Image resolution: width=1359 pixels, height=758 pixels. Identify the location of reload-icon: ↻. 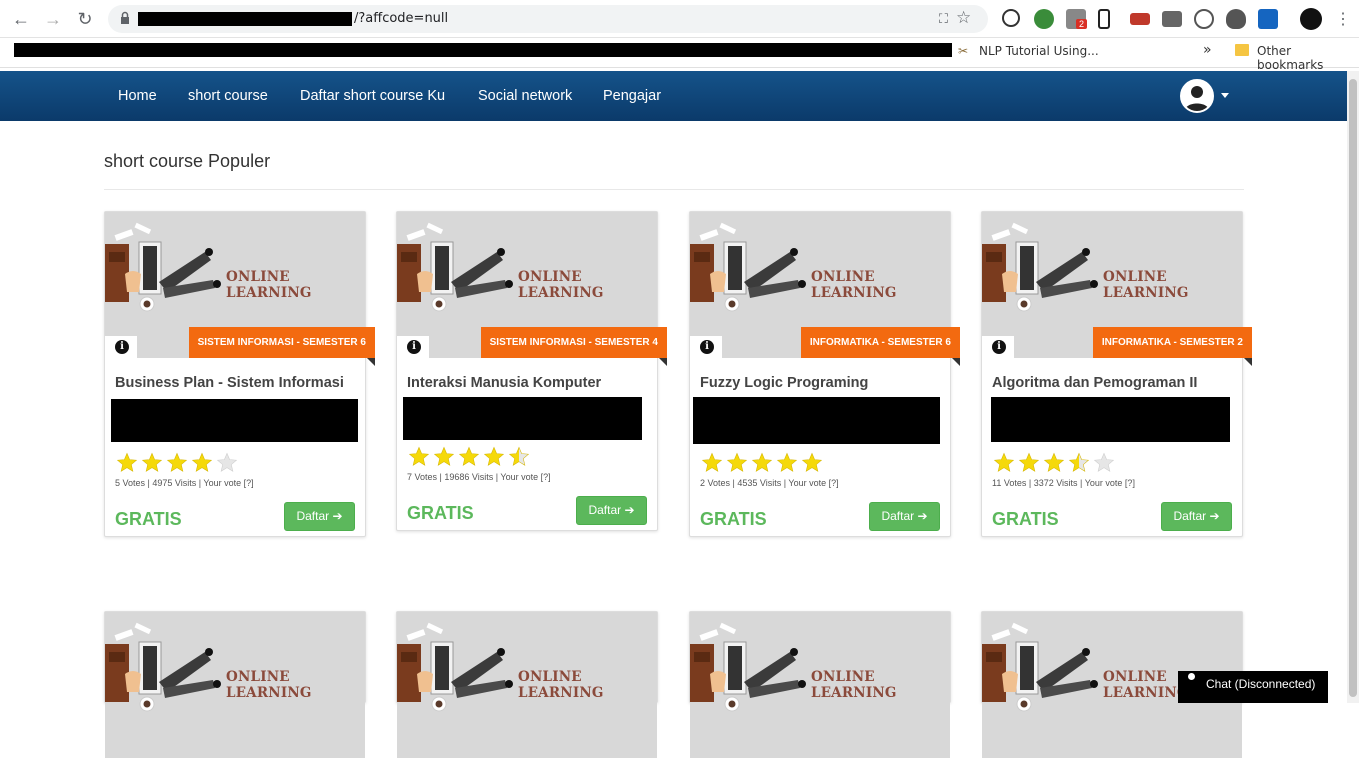
(85, 19).